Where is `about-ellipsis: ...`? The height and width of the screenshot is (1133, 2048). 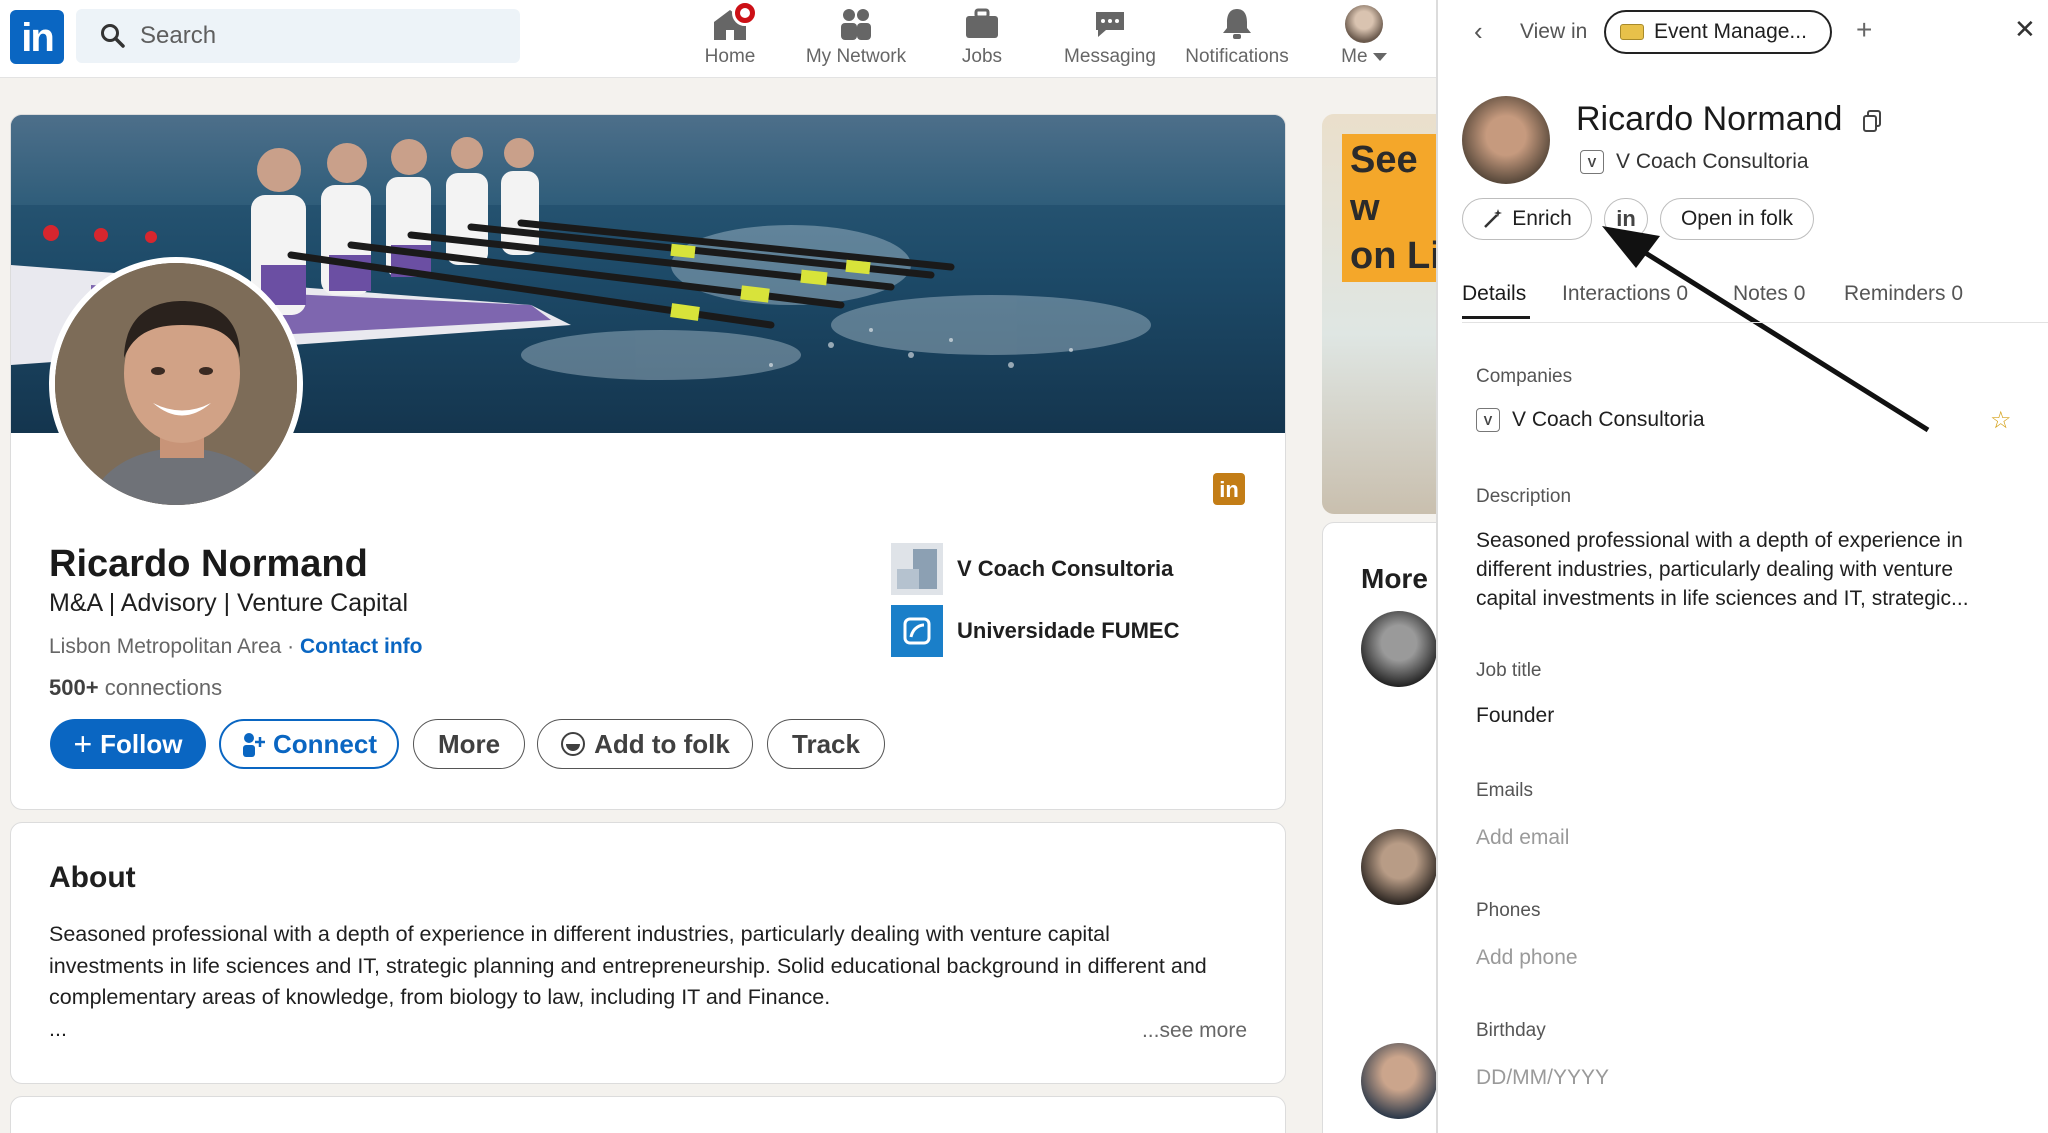
about-ellipsis: ... is located at coordinates (58, 1028).